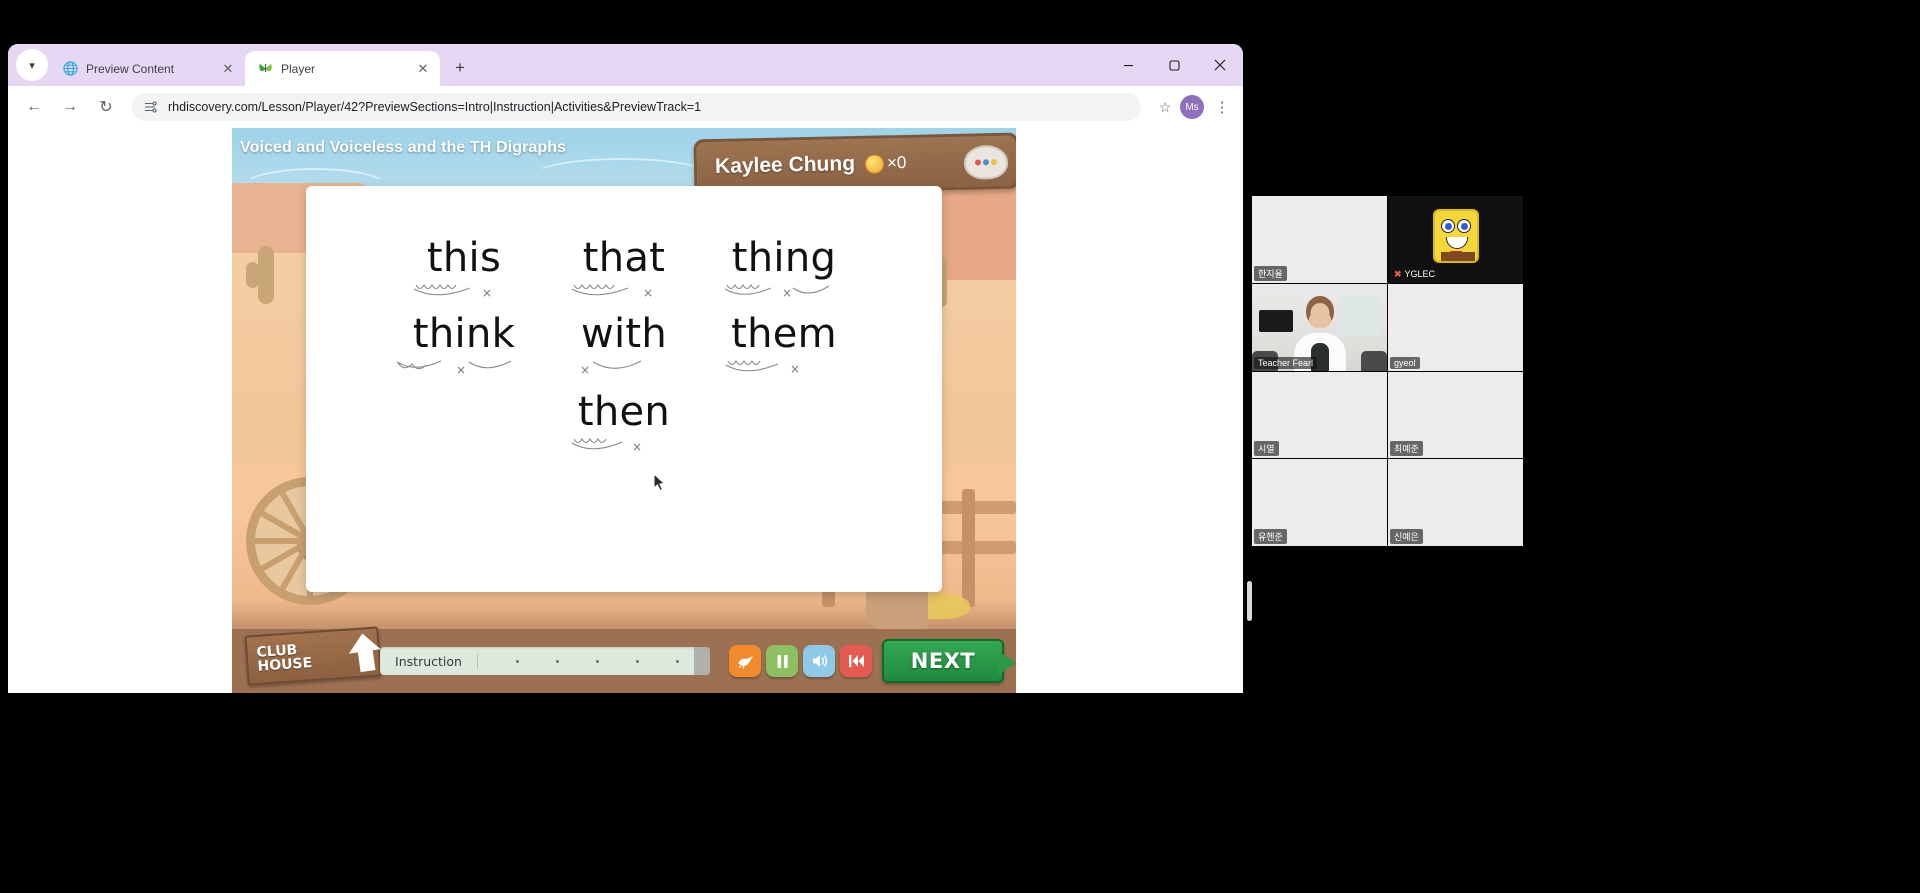 Image resolution: width=1920 pixels, height=893 pixels. What do you see at coordinates (1128, 65) in the screenshot?
I see `minimize-button` at bounding box center [1128, 65].